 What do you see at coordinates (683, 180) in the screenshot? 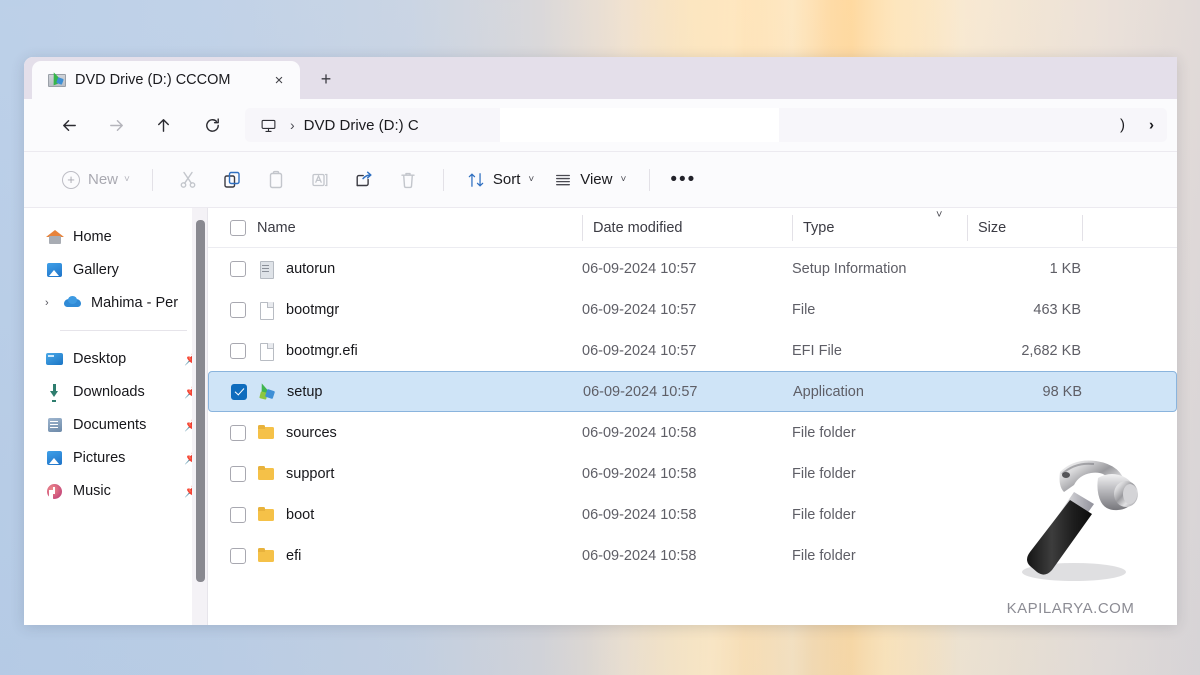
I see `more-options-button: •••` at bounding box center [683, 180].